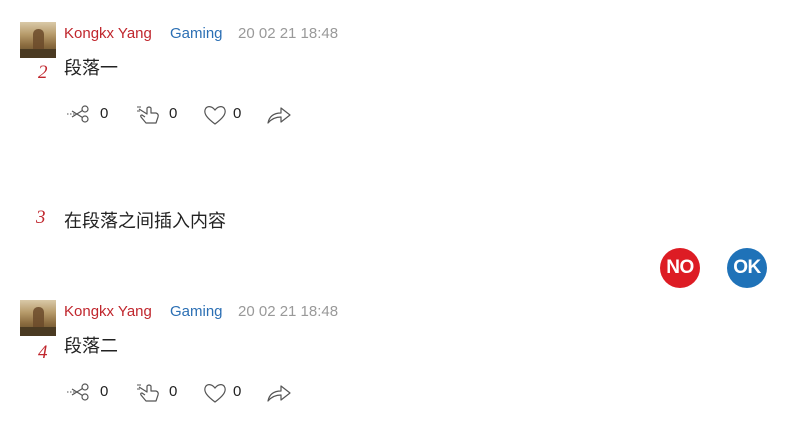  Describe the element at coordinates (91, 68) in the screenshot. I see `post-content: 段落一` at that location.